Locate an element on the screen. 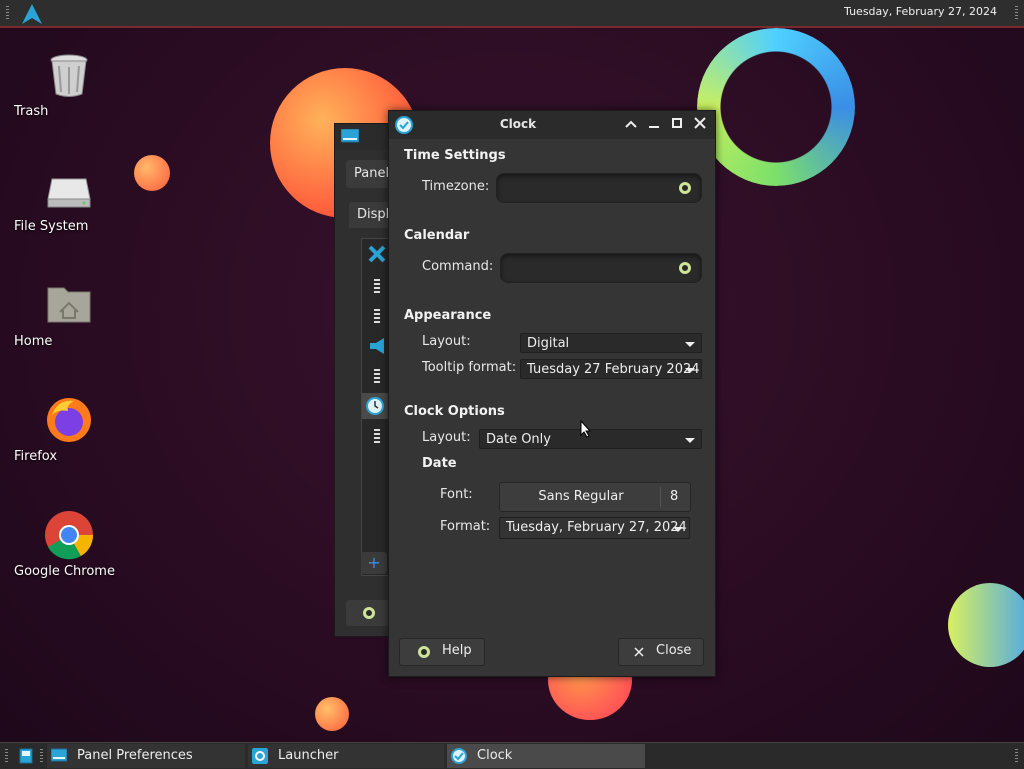 This screenshot has height=769, width=1024. window-titlebar is located at coordinates (365, 137).